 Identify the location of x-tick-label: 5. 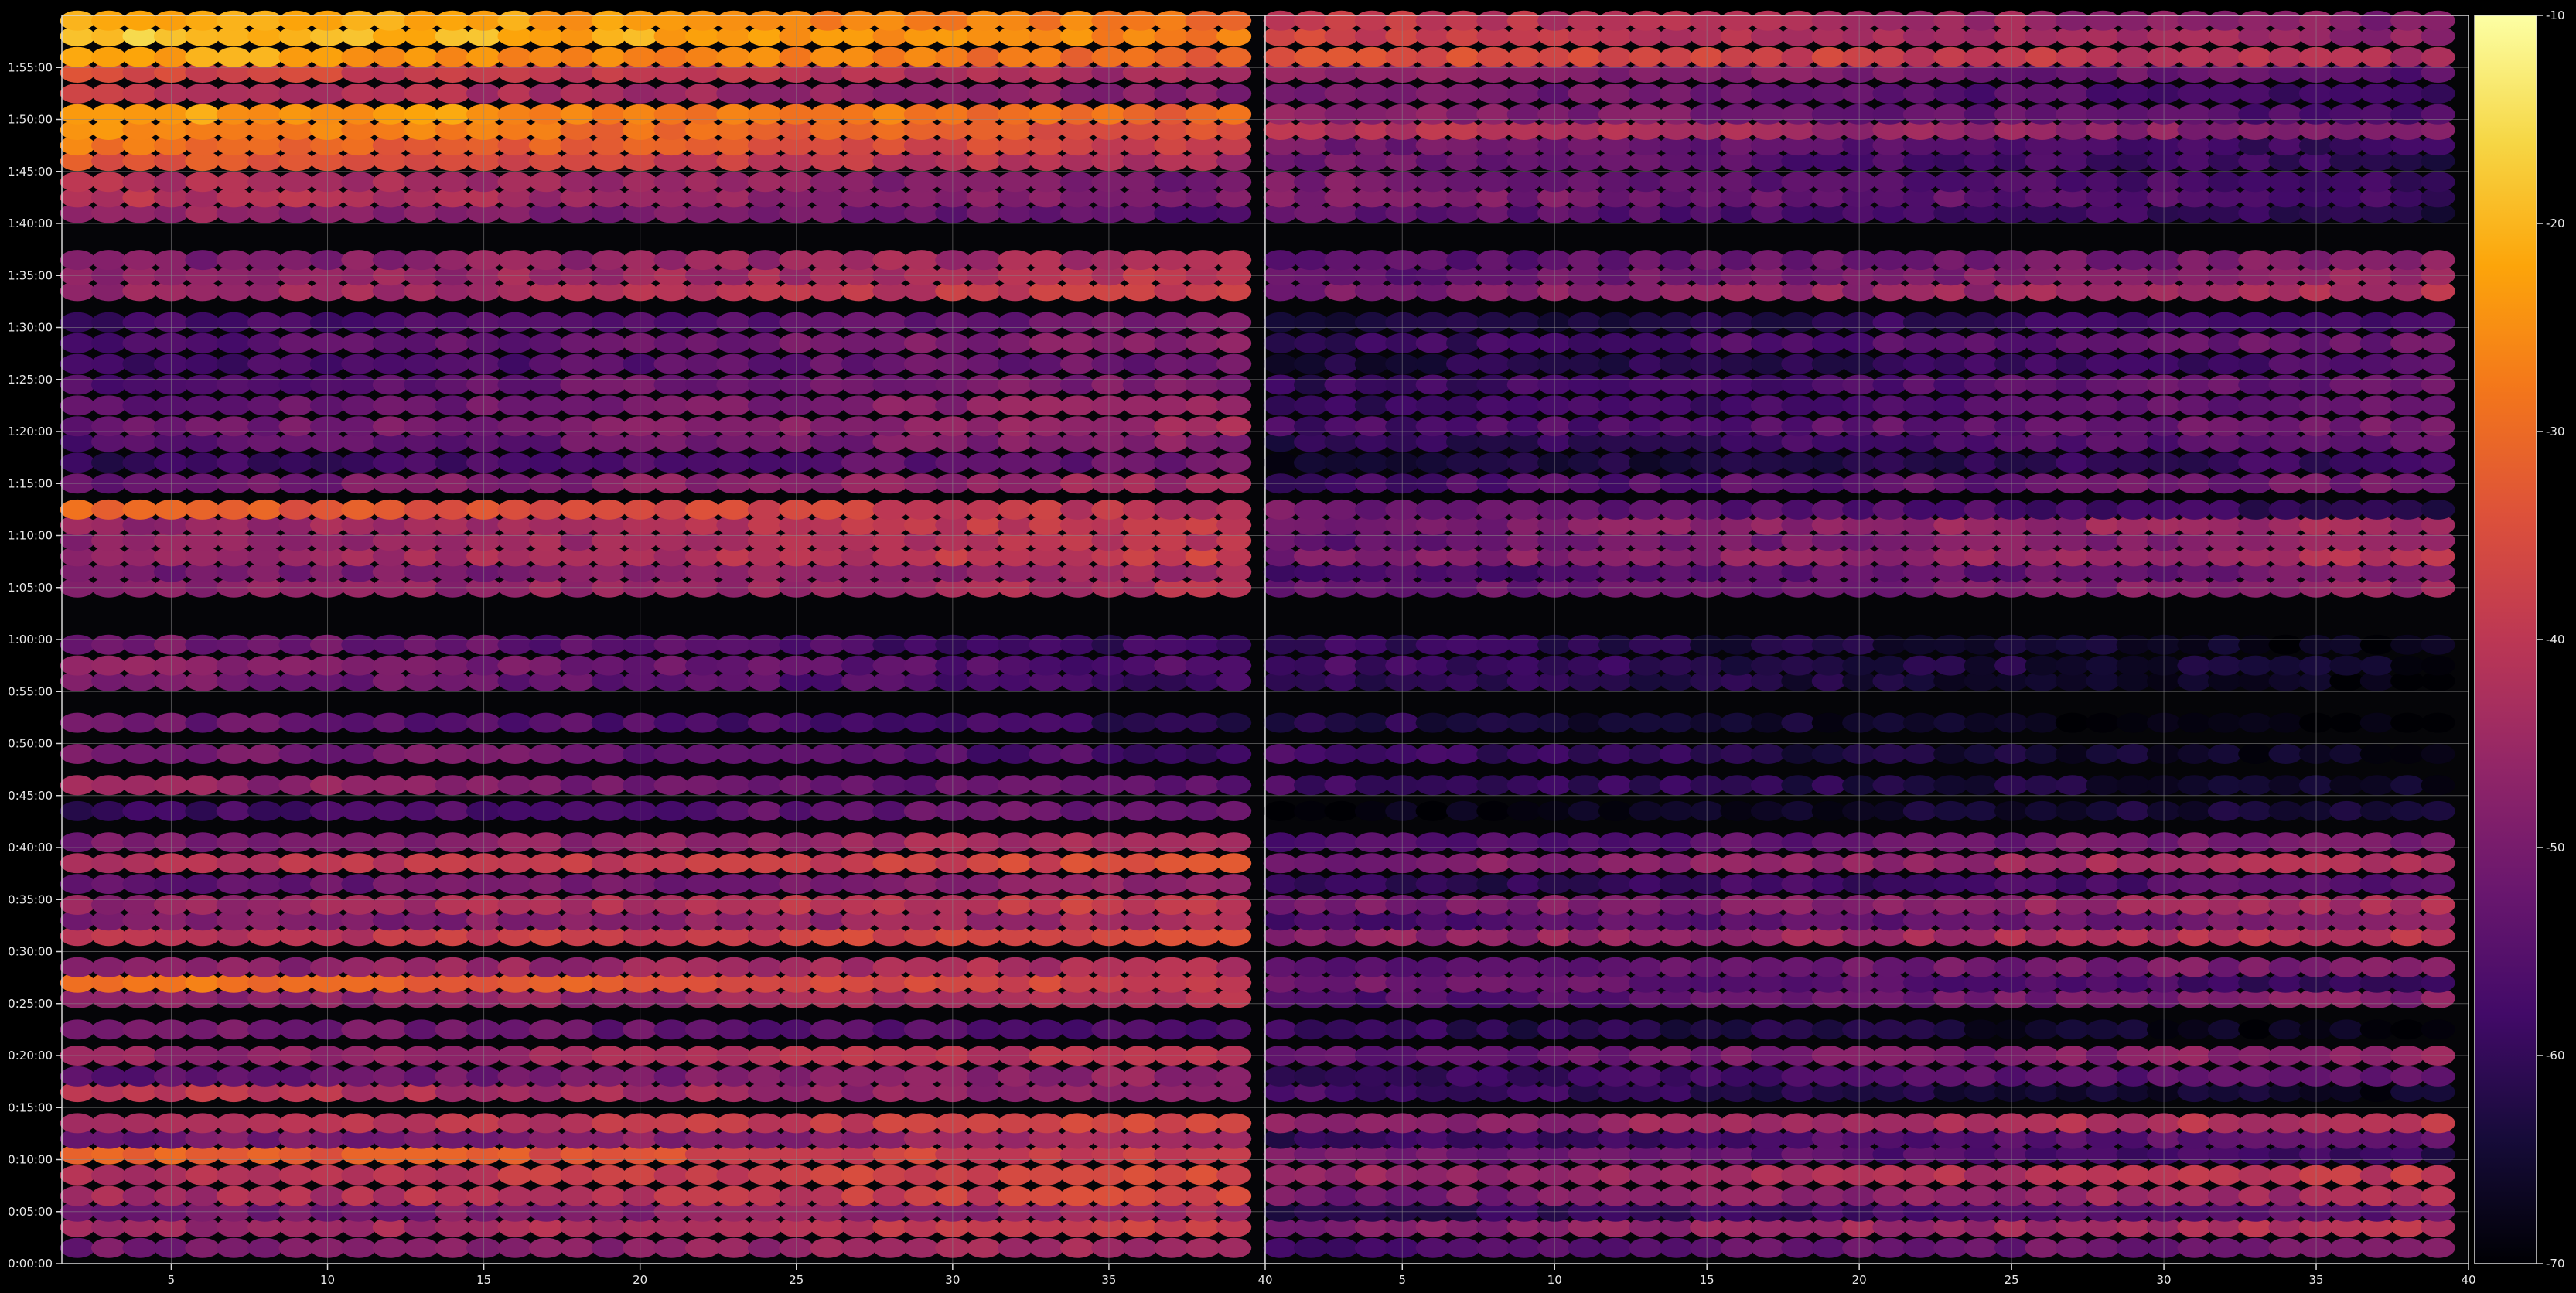
(1402, 1280).